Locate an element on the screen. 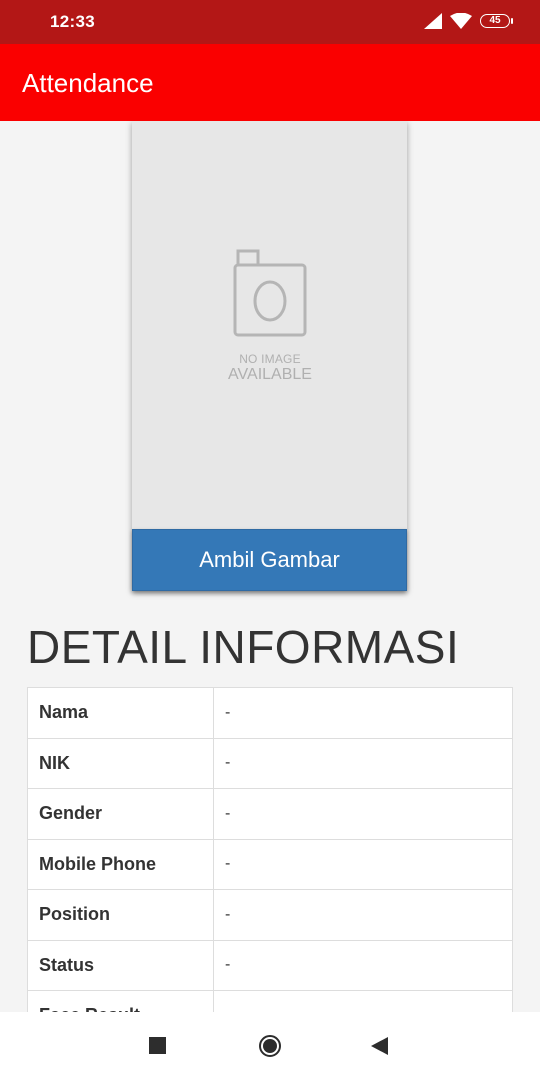  detail-title: DETAIL INFORMASI is located at coordinates (243, 647).